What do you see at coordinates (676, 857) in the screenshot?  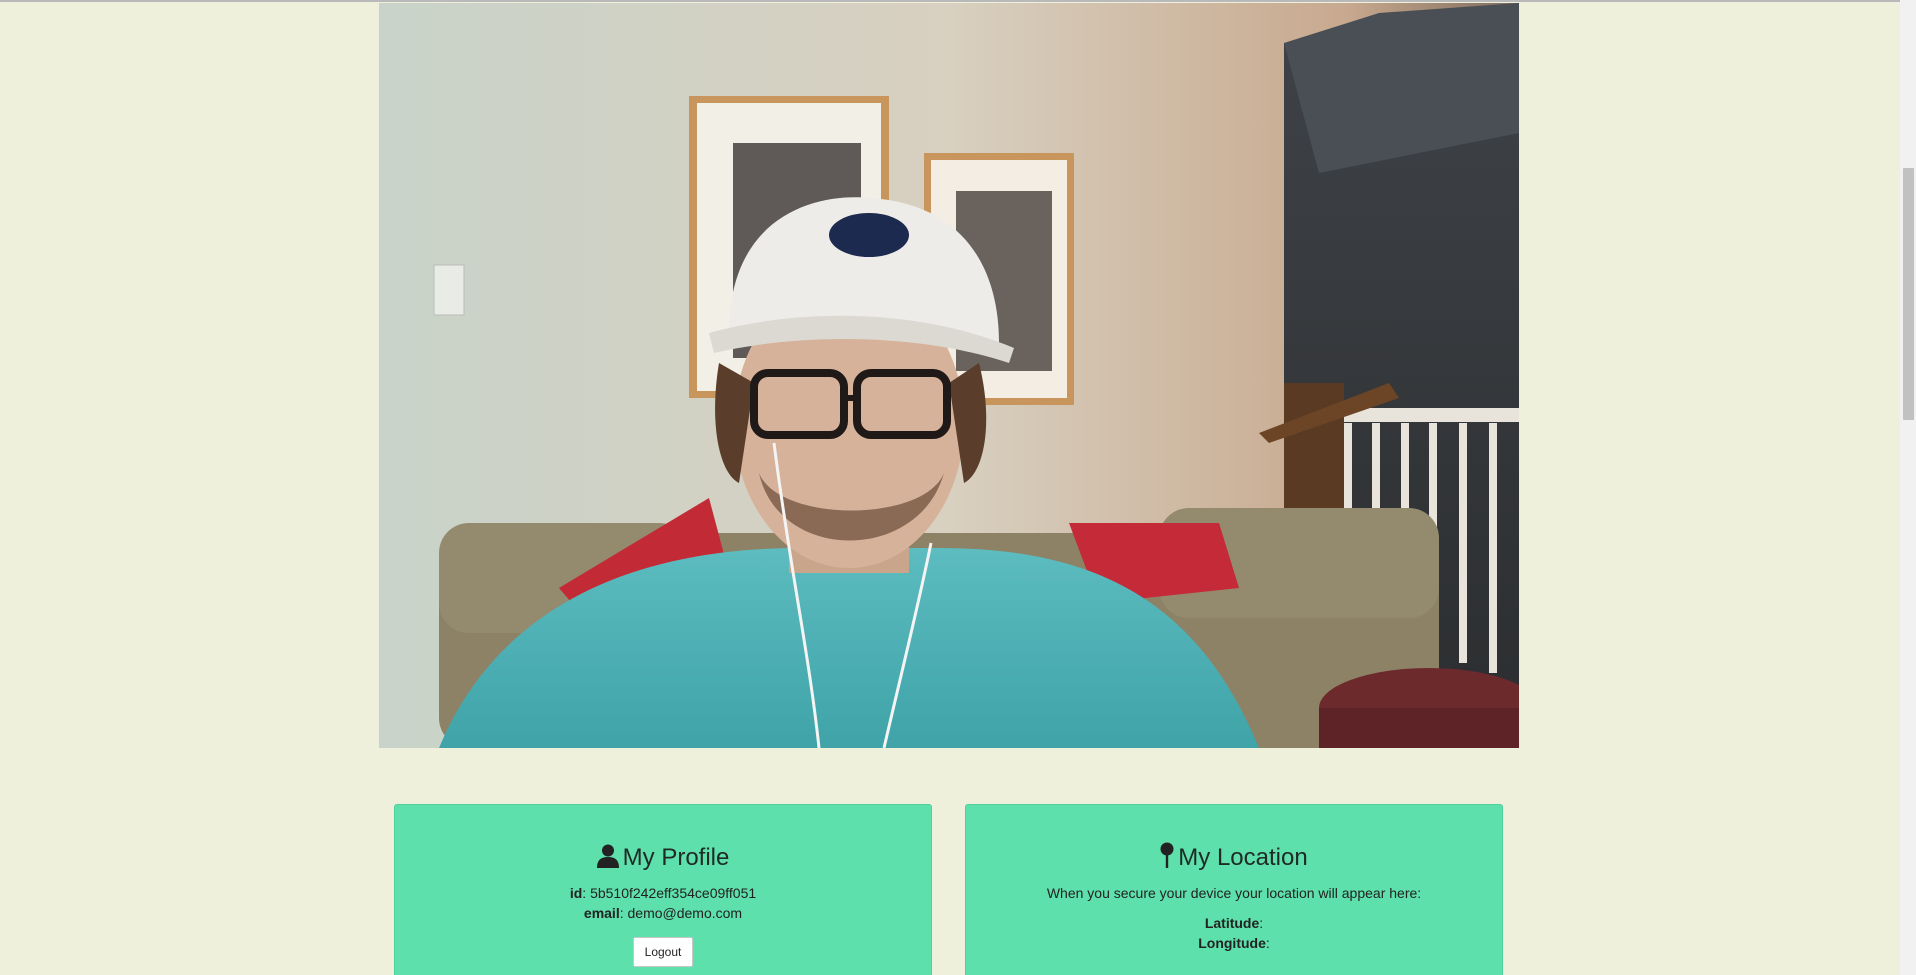 I see `profile-title-text: My Profile` at bounding box center [676, 857].